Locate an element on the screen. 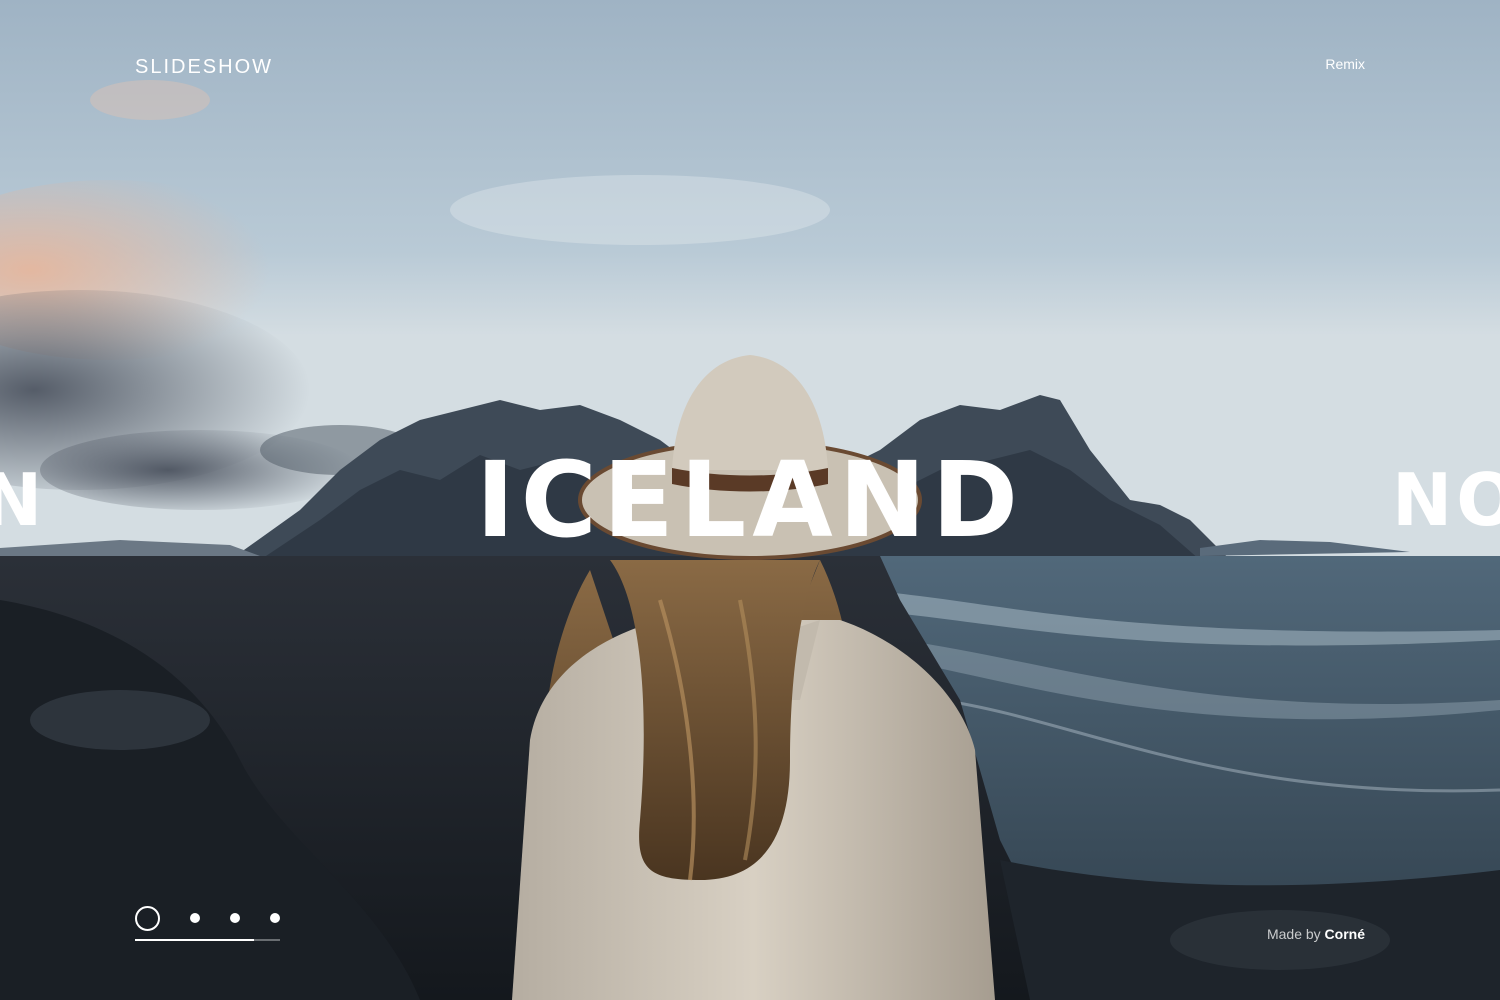 Image resolution: width=1500 pixels, height=1000 pixels. slide-progress-track is located at coordinates (207, 940).